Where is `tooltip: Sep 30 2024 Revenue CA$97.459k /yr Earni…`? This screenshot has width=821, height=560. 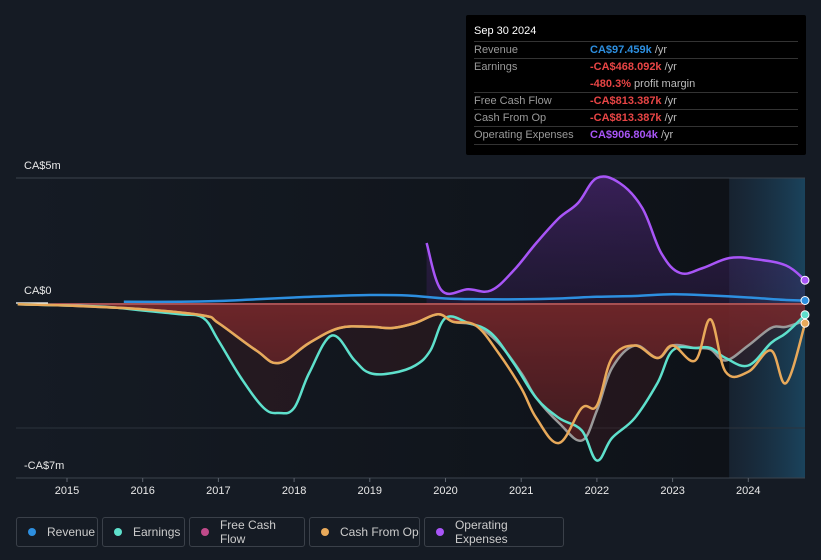
tooltip: Sep 30 2024 Revenue CA$97.459k /yr Earni… is located at coordinates (636, 85).